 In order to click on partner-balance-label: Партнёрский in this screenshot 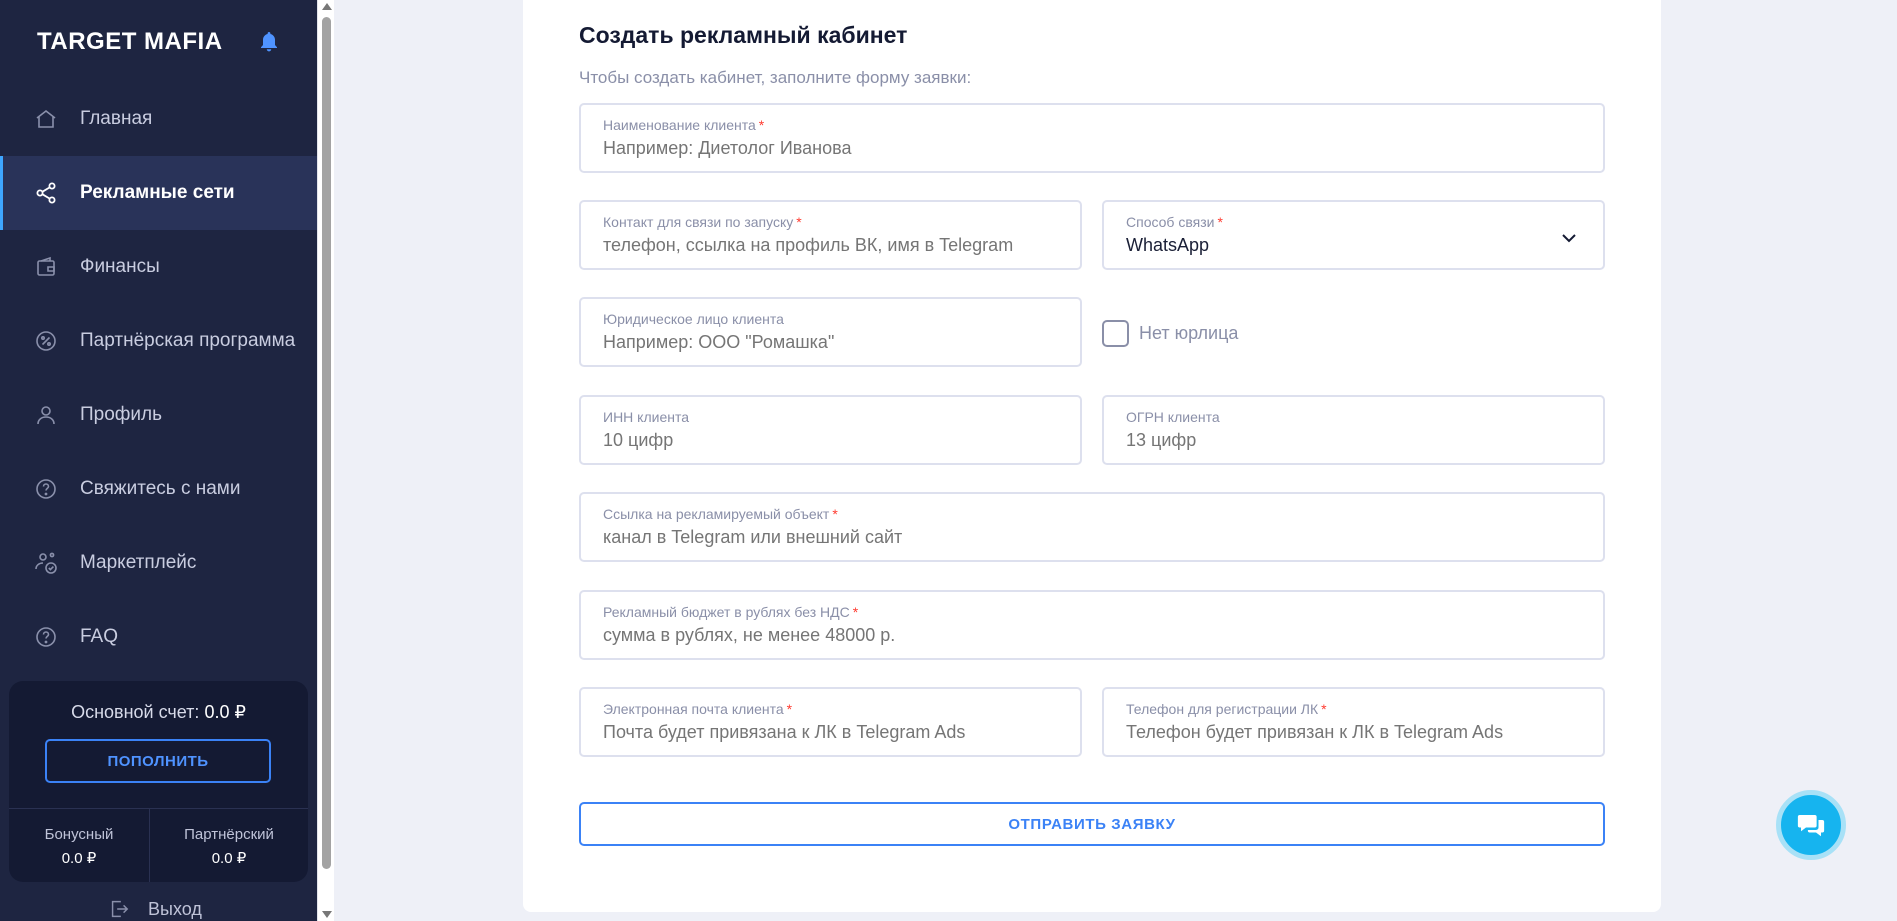, I will do `click(229, 834)`.